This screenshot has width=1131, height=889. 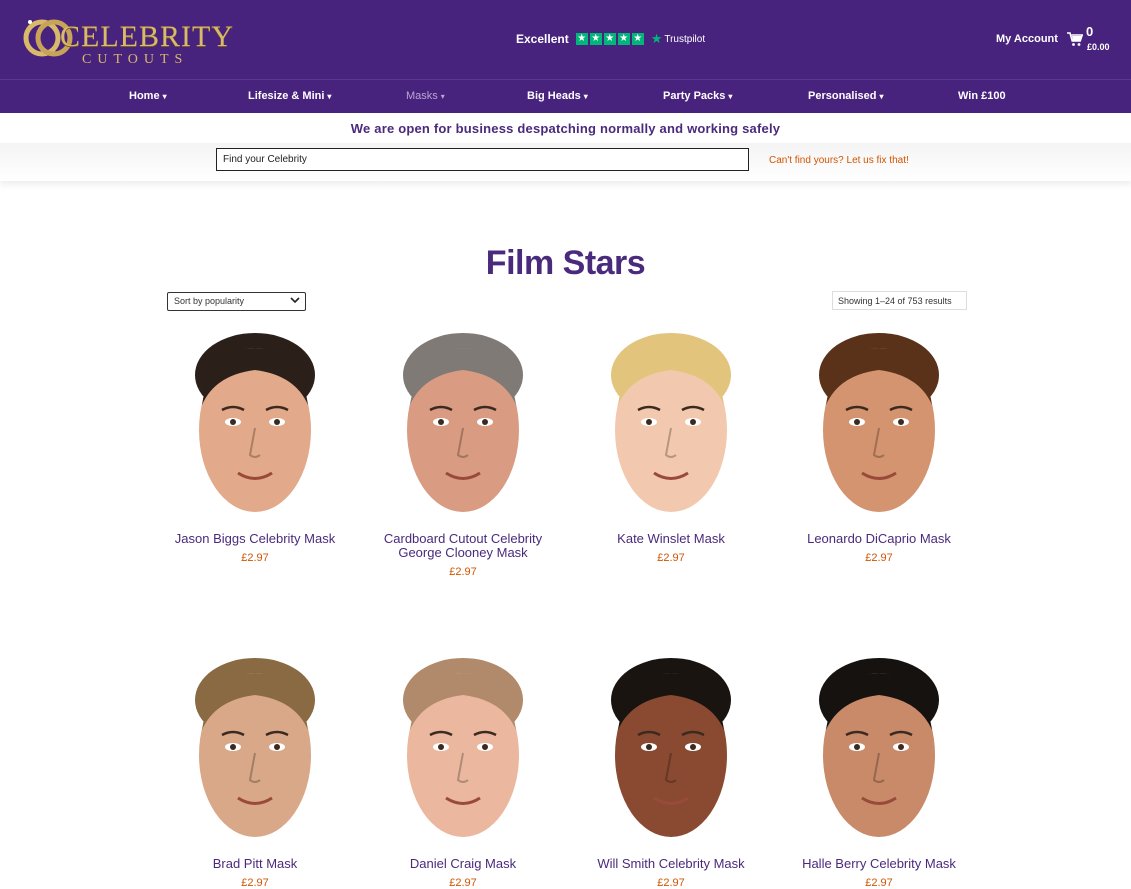 What do you see at coordinates (255, 539) in the screenshot?
I see `product-name: Jason Biggs Celebrity Mask` at bounding box center [255, 539].